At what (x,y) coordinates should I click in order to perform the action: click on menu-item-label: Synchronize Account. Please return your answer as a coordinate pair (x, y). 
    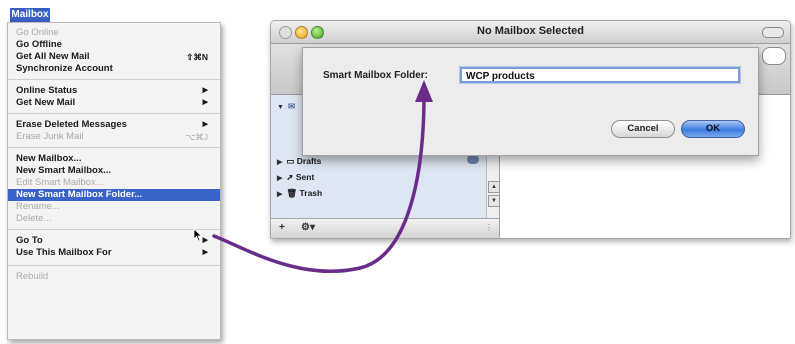
    Looking at the image, I should click on (64, 68).